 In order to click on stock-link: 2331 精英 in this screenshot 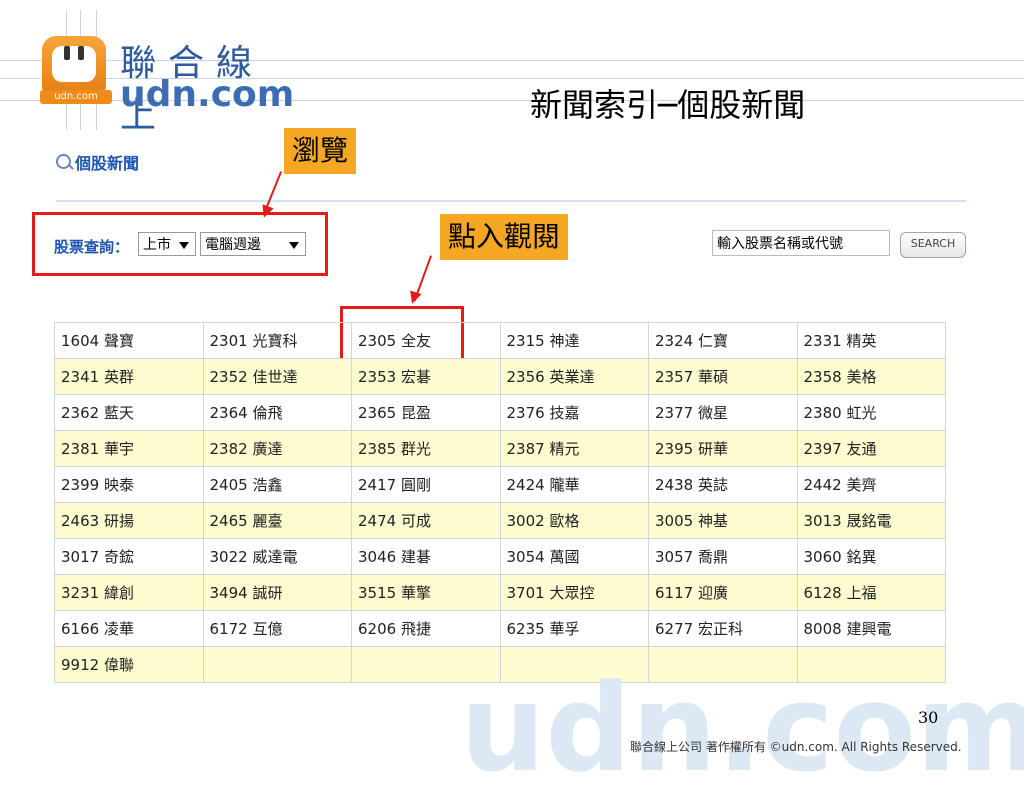, I will do `click(871, 340)`.